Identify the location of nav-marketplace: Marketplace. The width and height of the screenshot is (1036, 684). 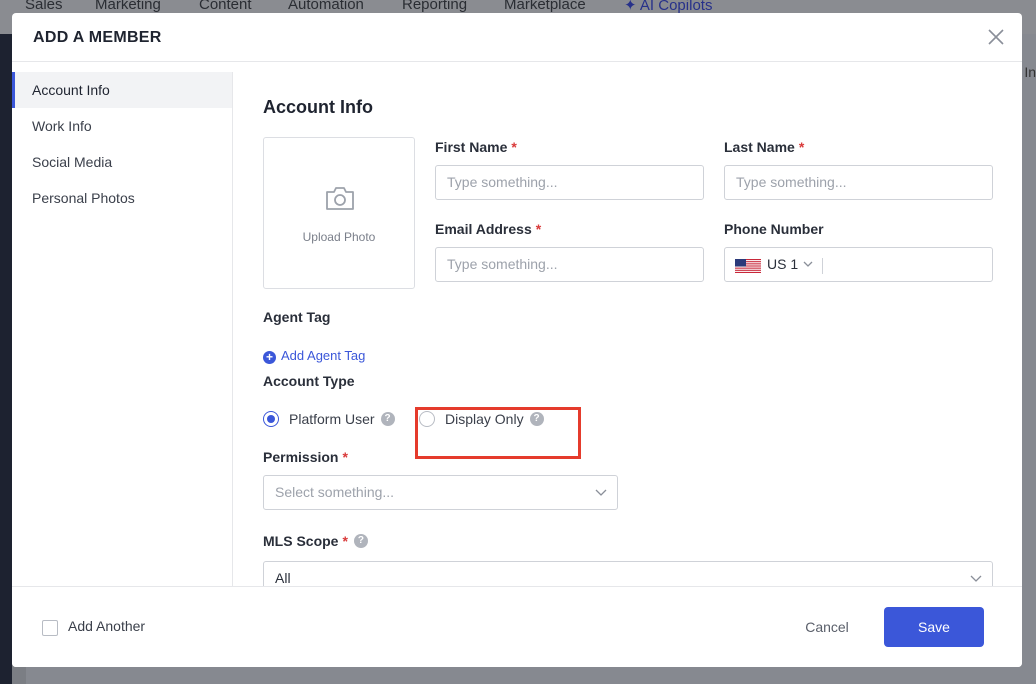
(545, 6).